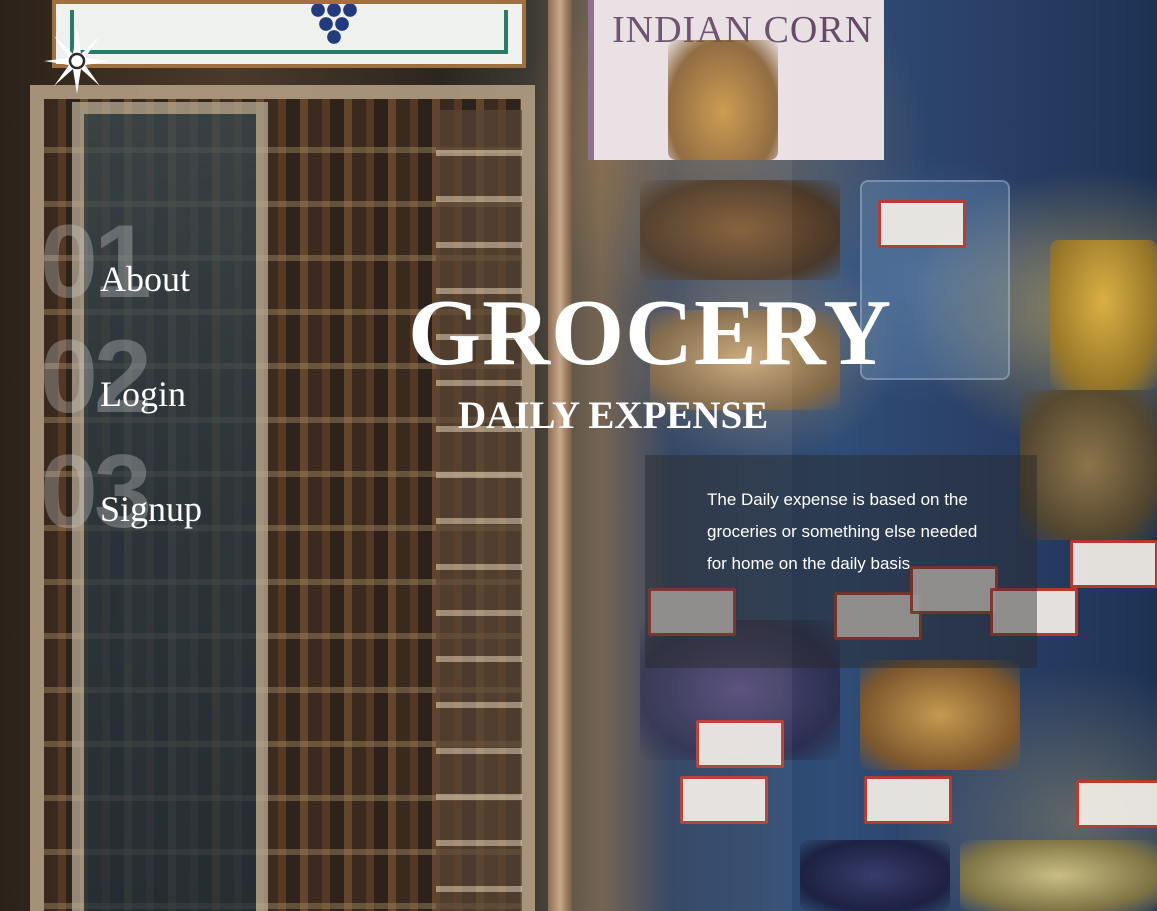  What do you see at coordinates (650, 333) in the screenshot?
I see `hero-title: GROCERY` at bounding box center [650, 333].